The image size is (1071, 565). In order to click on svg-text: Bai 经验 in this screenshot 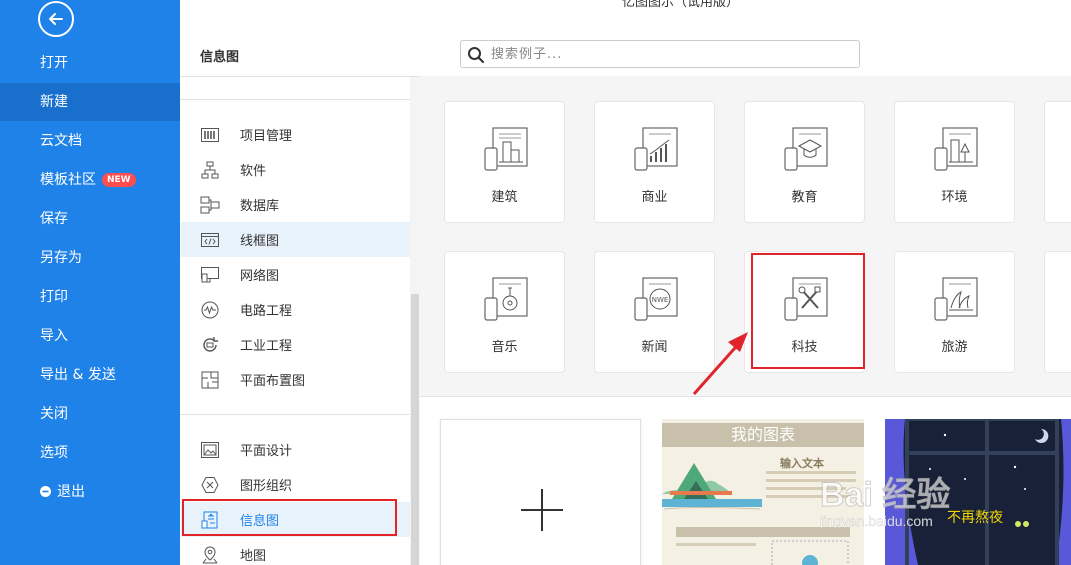, I will do `click(885, 494)`.